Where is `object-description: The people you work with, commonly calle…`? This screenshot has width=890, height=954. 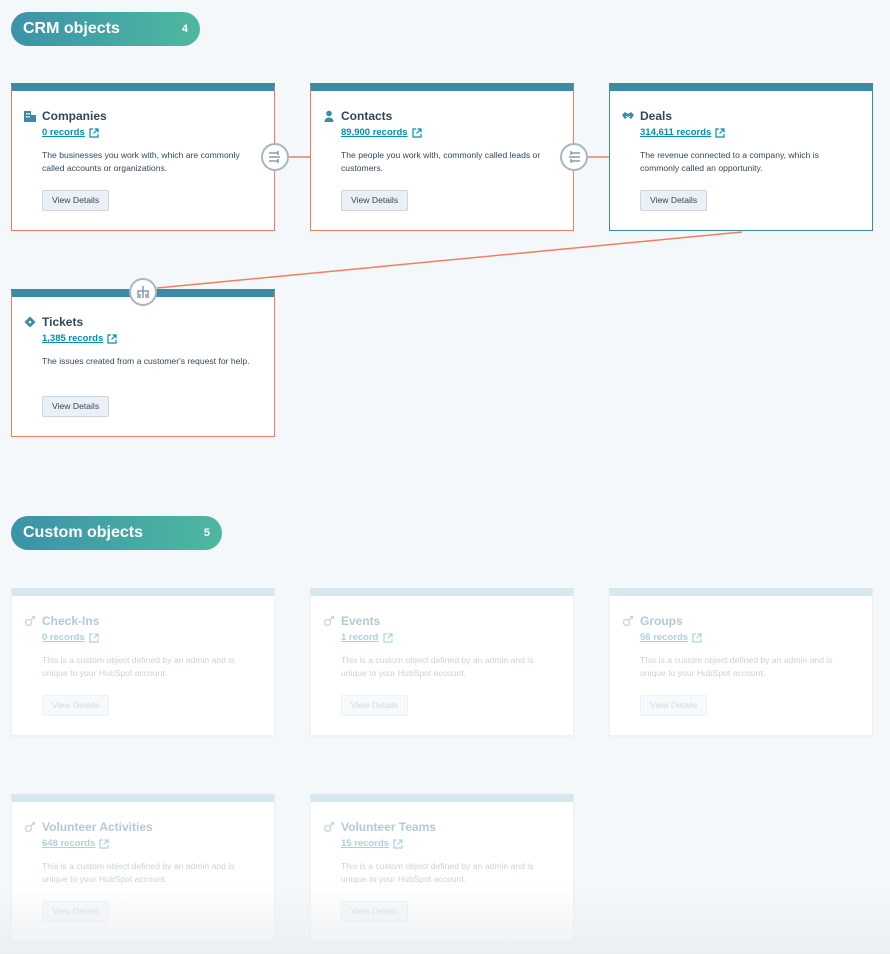
object-description: The people you work with, commonly calle… is located at coordinates (441, 161).